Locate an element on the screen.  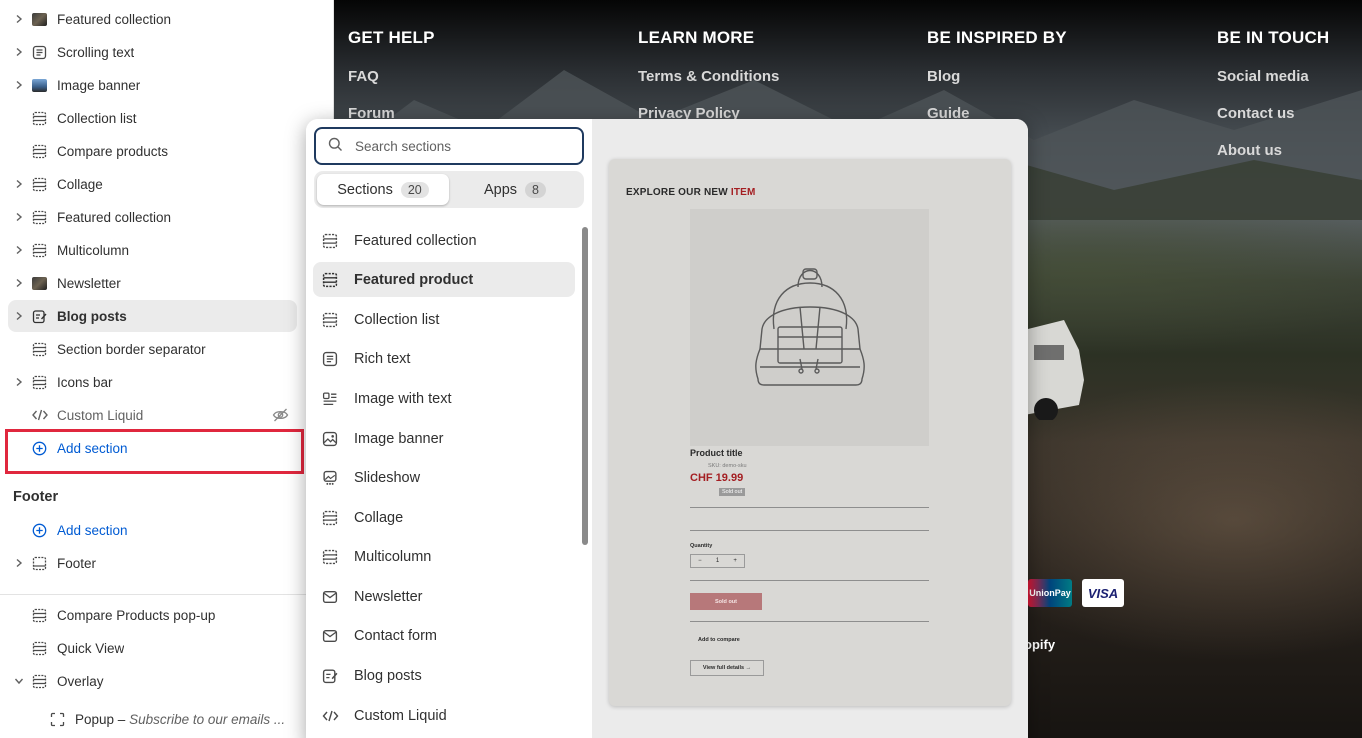
sidebar-item-multicolumn: Multicolumn is located at coordinates (152, 250).